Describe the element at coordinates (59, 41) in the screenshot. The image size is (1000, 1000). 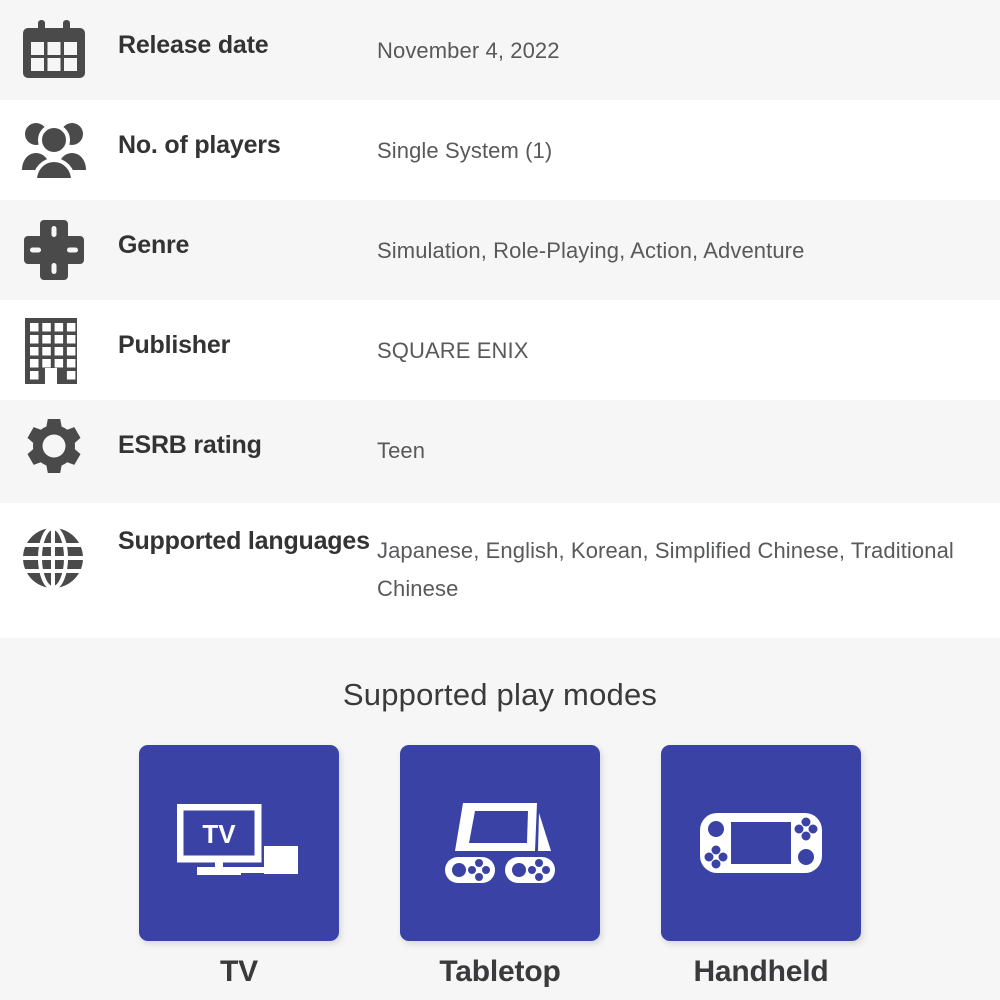
I see `calendar-icon` at that location.